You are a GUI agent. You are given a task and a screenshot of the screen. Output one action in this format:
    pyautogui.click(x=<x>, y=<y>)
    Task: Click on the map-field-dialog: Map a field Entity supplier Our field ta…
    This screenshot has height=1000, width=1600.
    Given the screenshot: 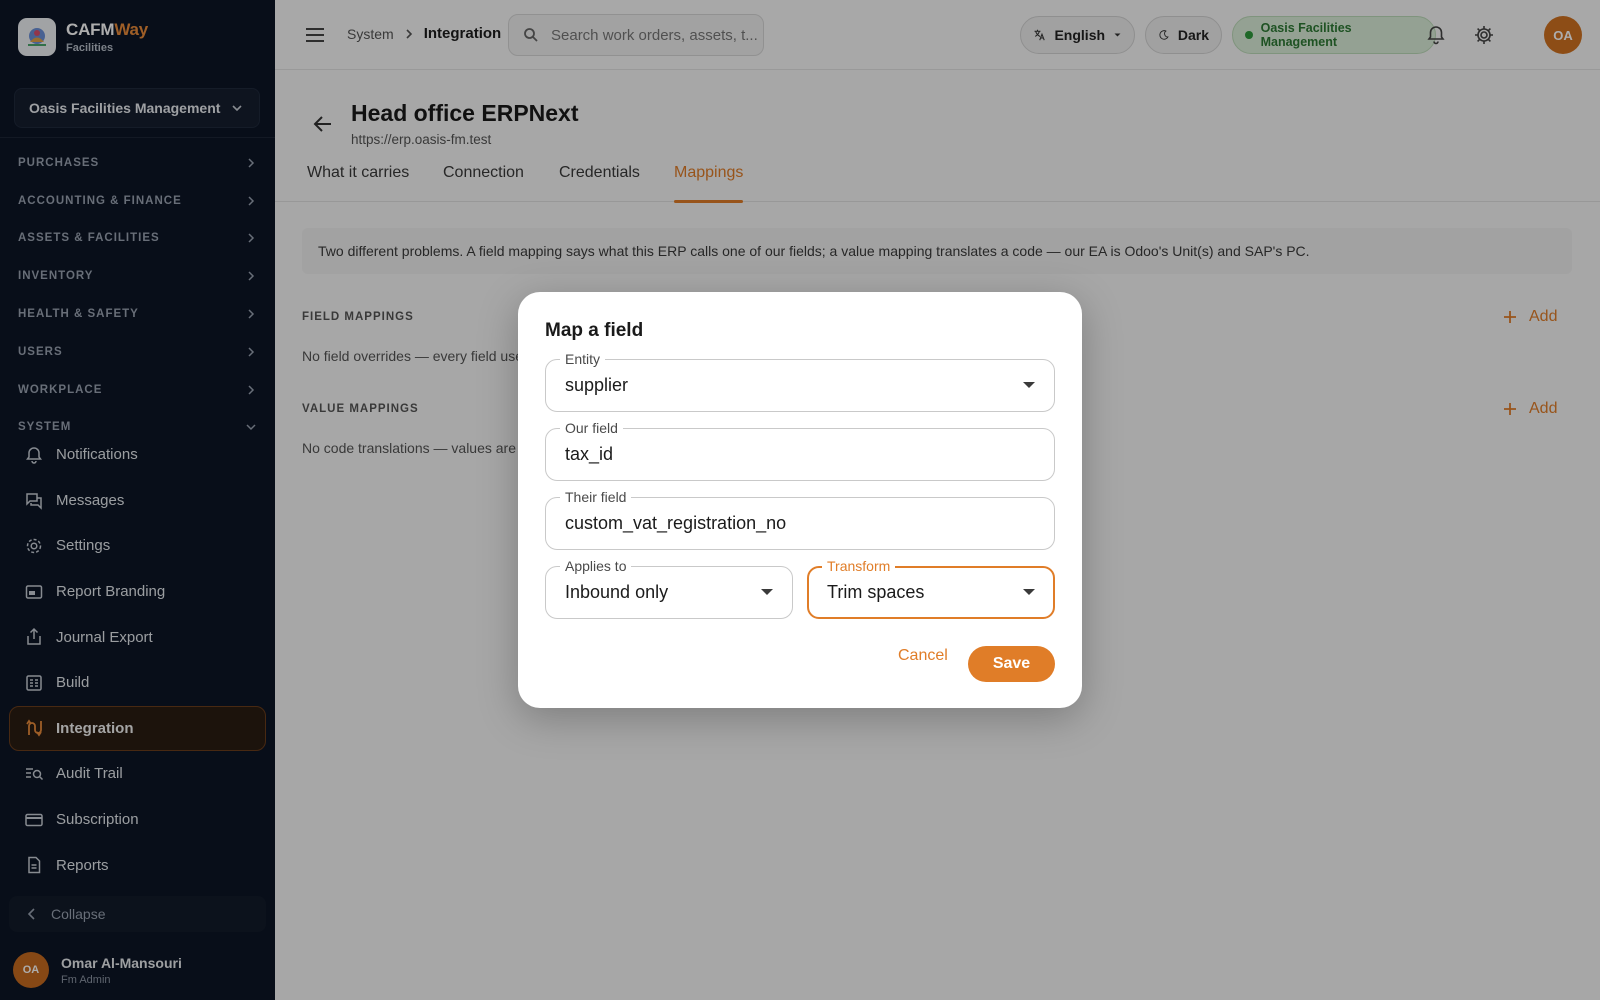 What is the action you would take?
    pyautogui.click(x=800, y=500)
    